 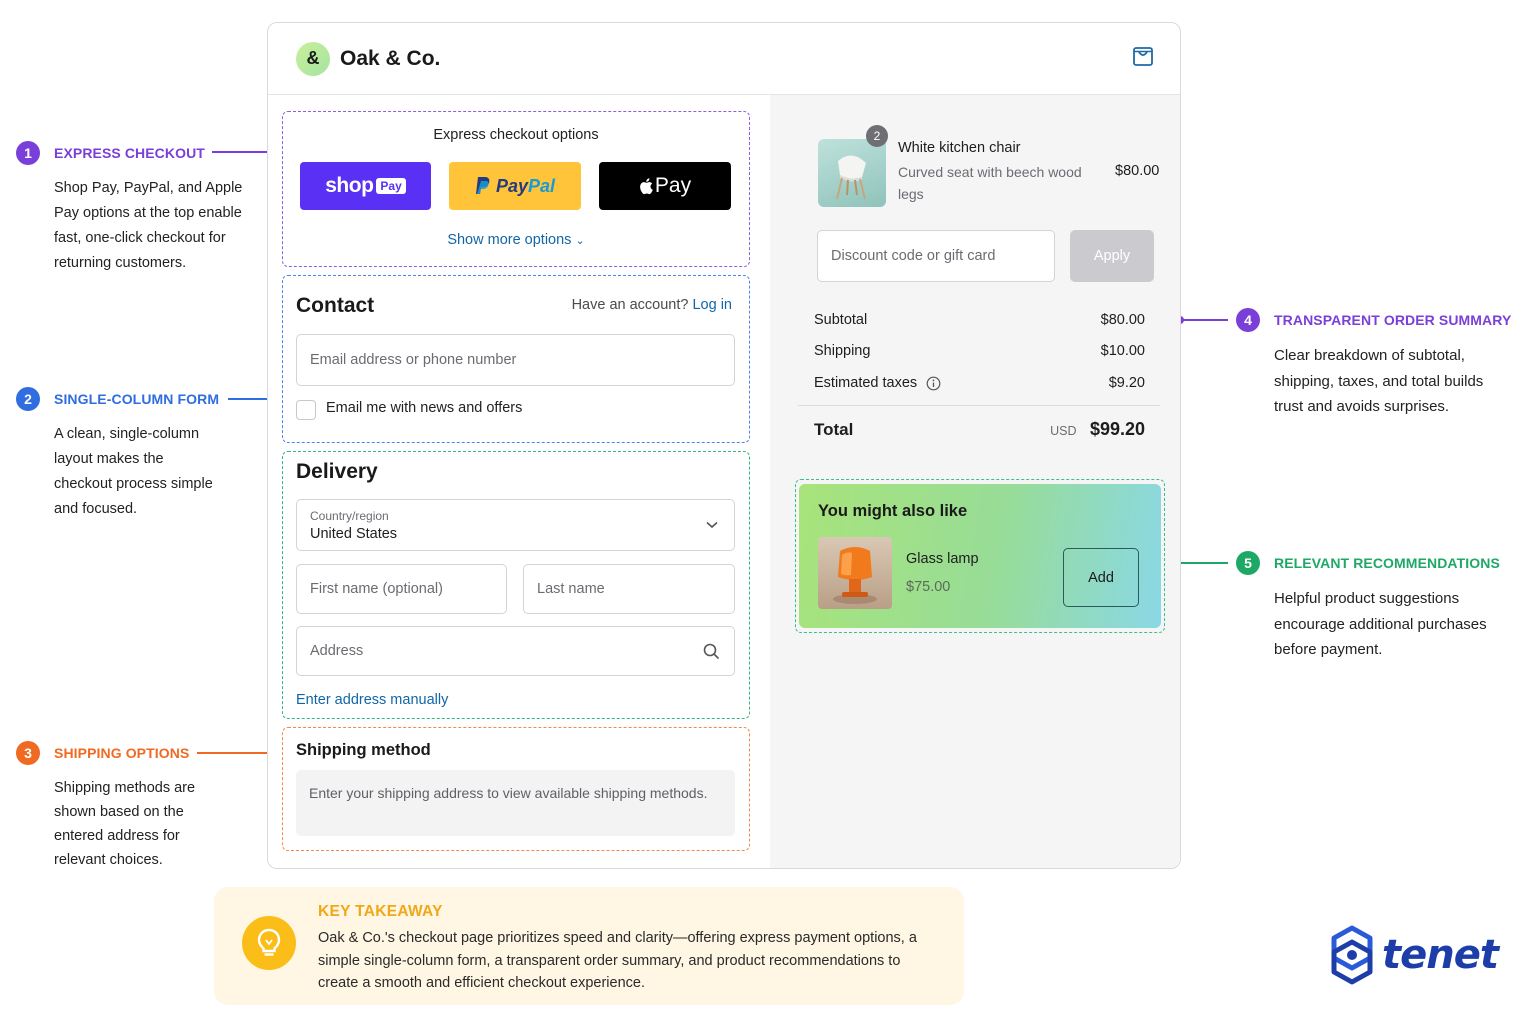 I want to click on country-select: Country/region United States, so click(x=515, y=525).